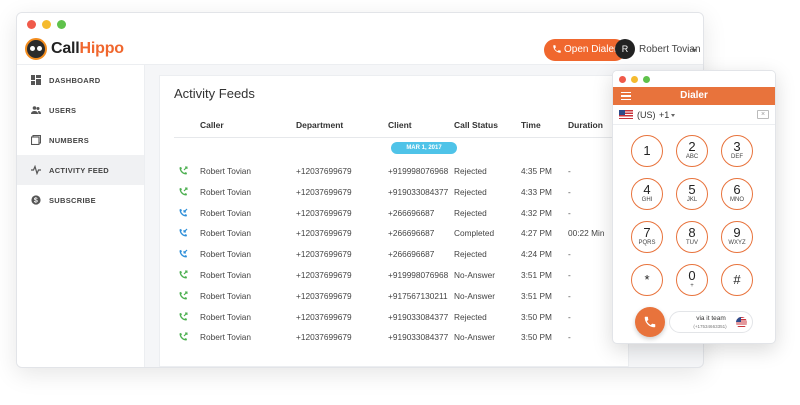 The image size is (800, 405). Describe the element at coordinates (586, 233) in the screenshot. I see `duration-cell: 00:22 Min` at that location.